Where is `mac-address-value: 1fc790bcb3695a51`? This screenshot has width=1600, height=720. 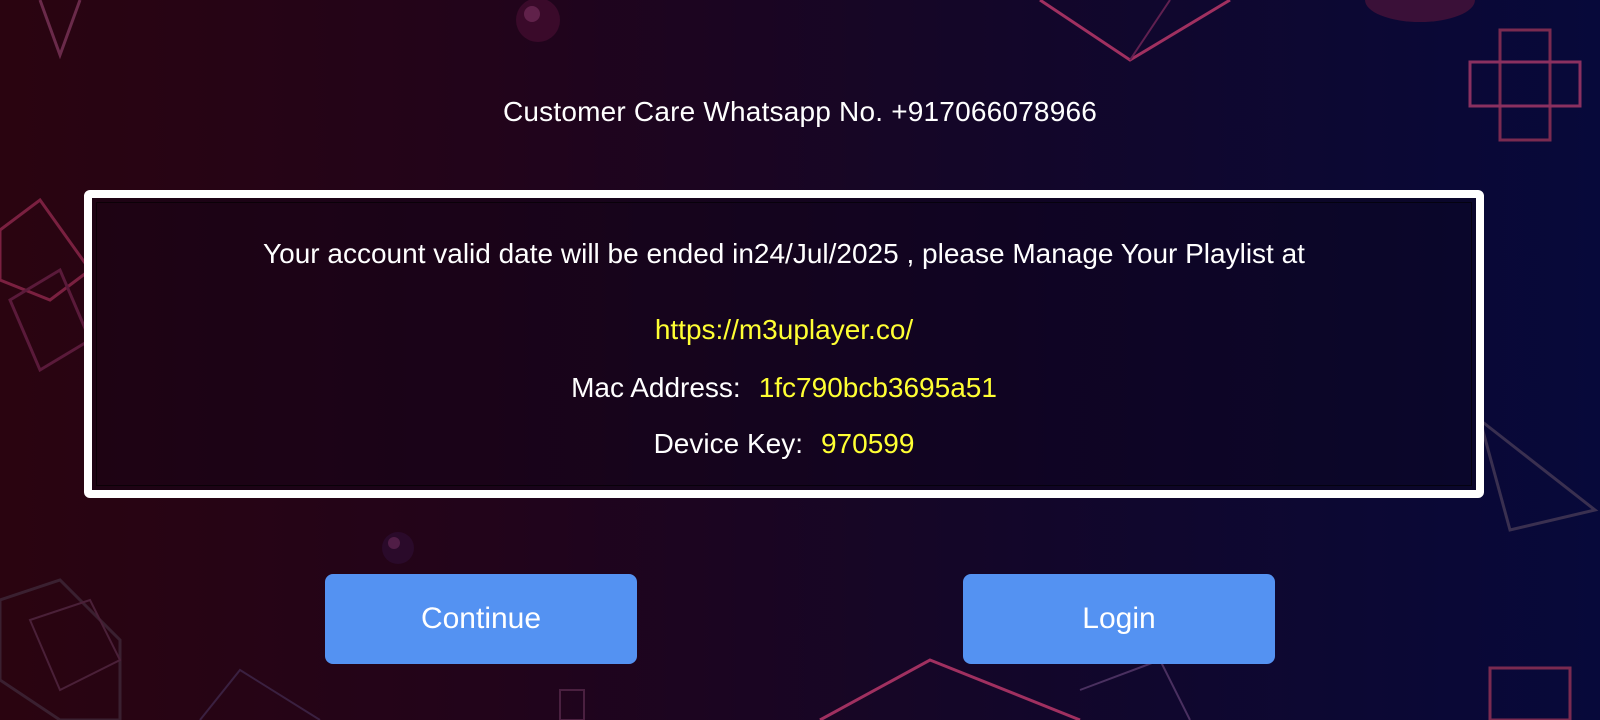
mac-address-value: 1fc790bcb3695a51 is located at coordinates (877, 387).